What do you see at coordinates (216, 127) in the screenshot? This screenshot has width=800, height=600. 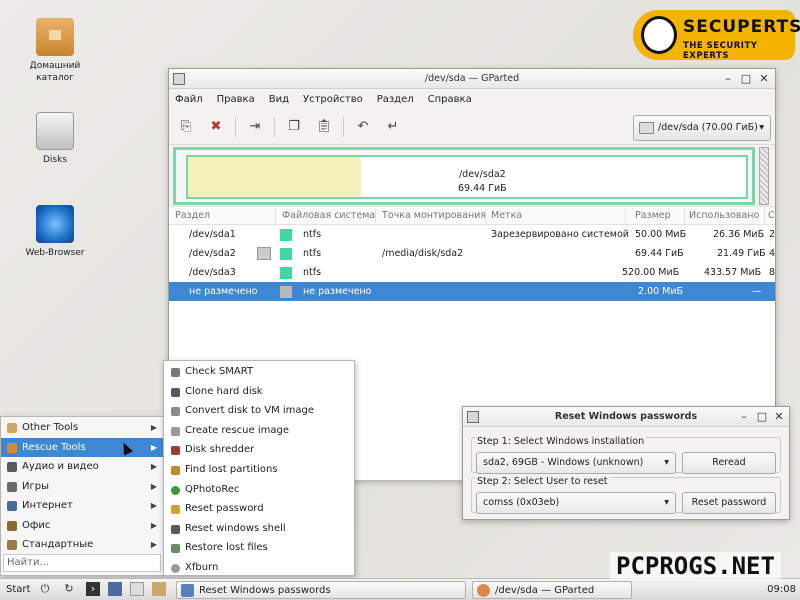 I see `delete-icon: ✖` at bounding box center [216, 127].